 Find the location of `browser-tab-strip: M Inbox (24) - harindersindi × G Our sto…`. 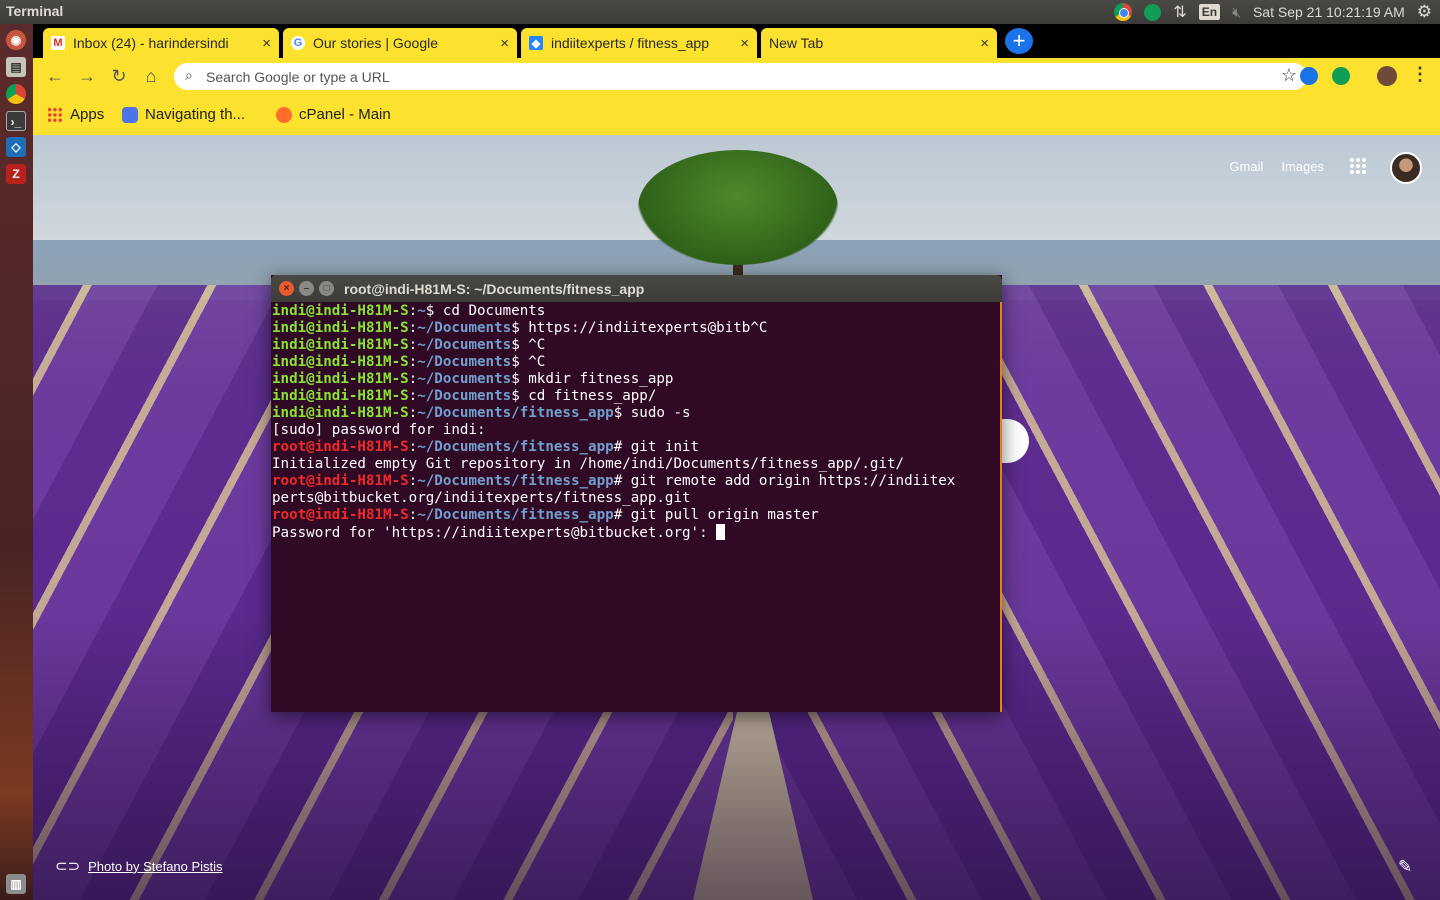

browser-tab-strip: M Inbox (24) - harindersindi × G Our sto… is located at coordinates (736, 41).